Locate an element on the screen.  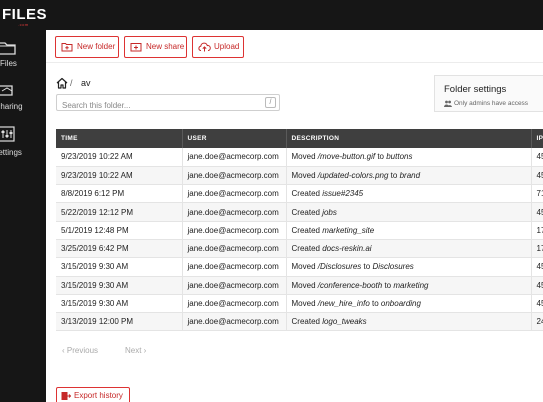
new-folder-label: New folder is located at coordinates (96, 46).